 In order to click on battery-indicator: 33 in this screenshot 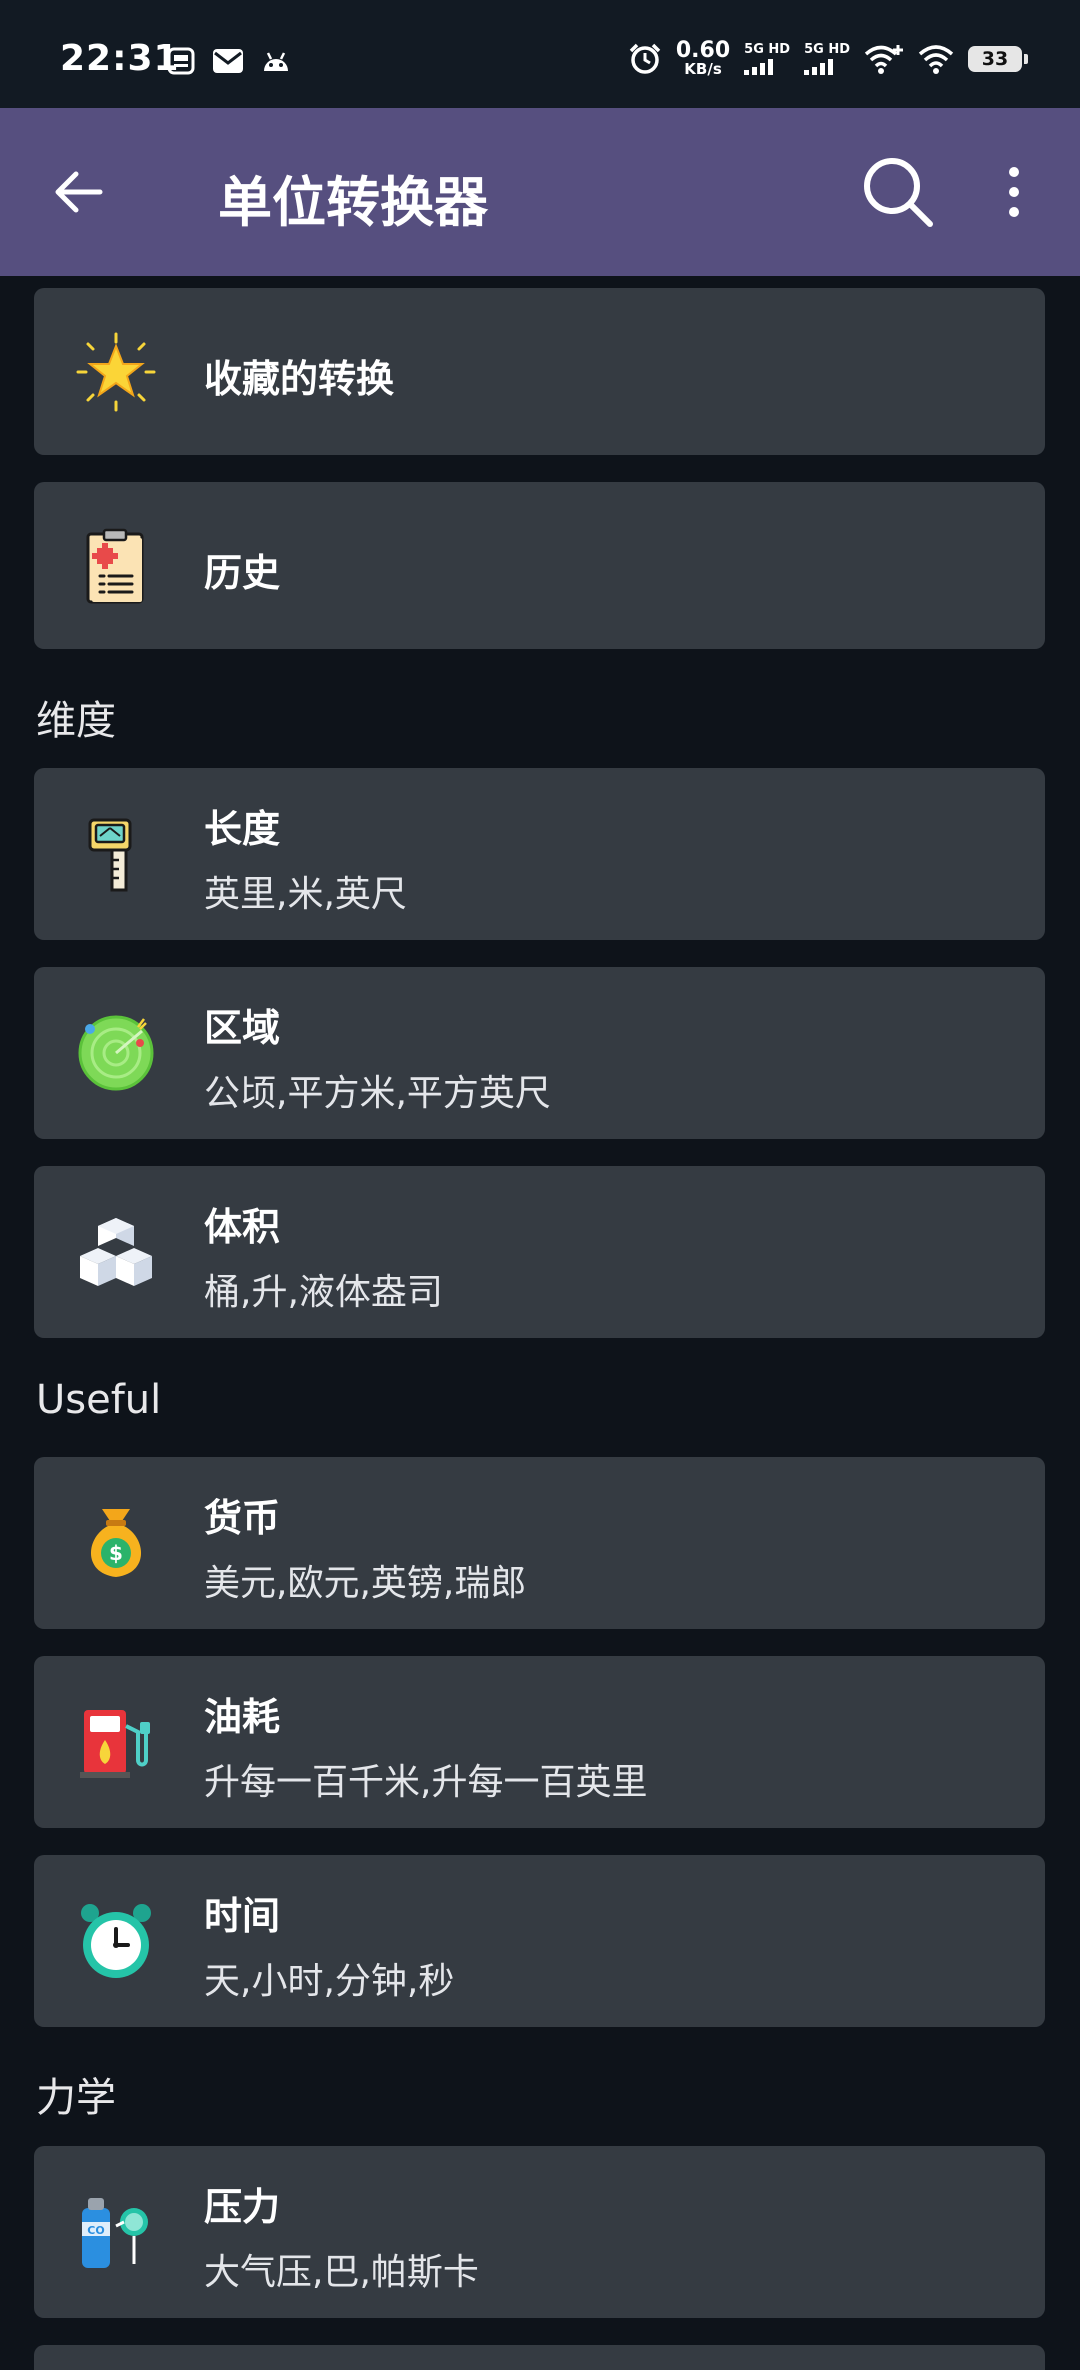, I will do `click(998, 58)`.